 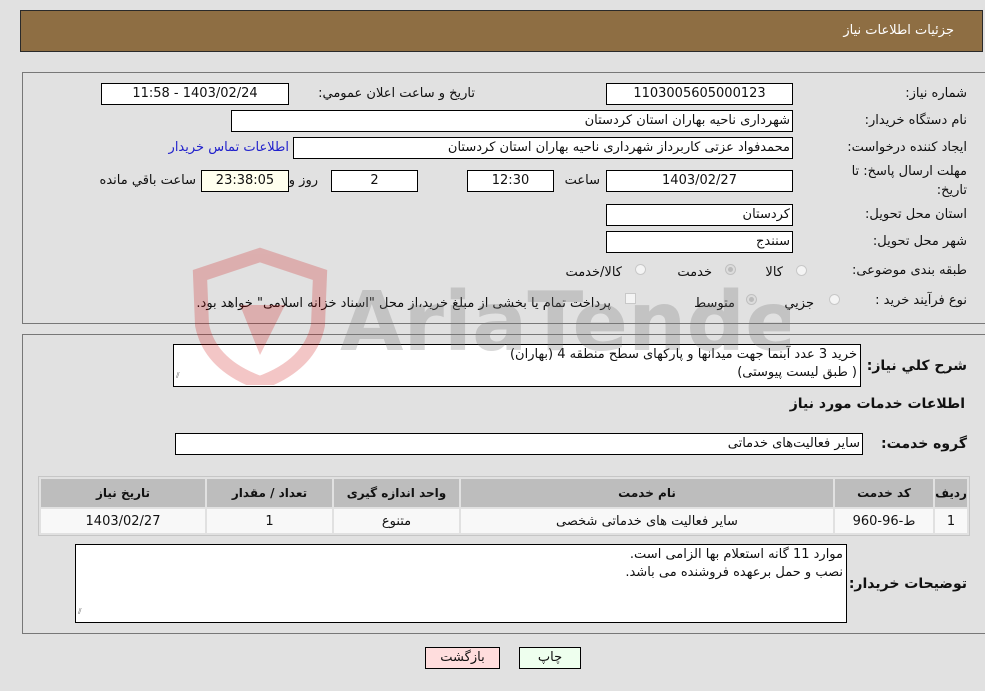 I want to click on province-label: استان محل تحویل:, so click(x=916, y=214).